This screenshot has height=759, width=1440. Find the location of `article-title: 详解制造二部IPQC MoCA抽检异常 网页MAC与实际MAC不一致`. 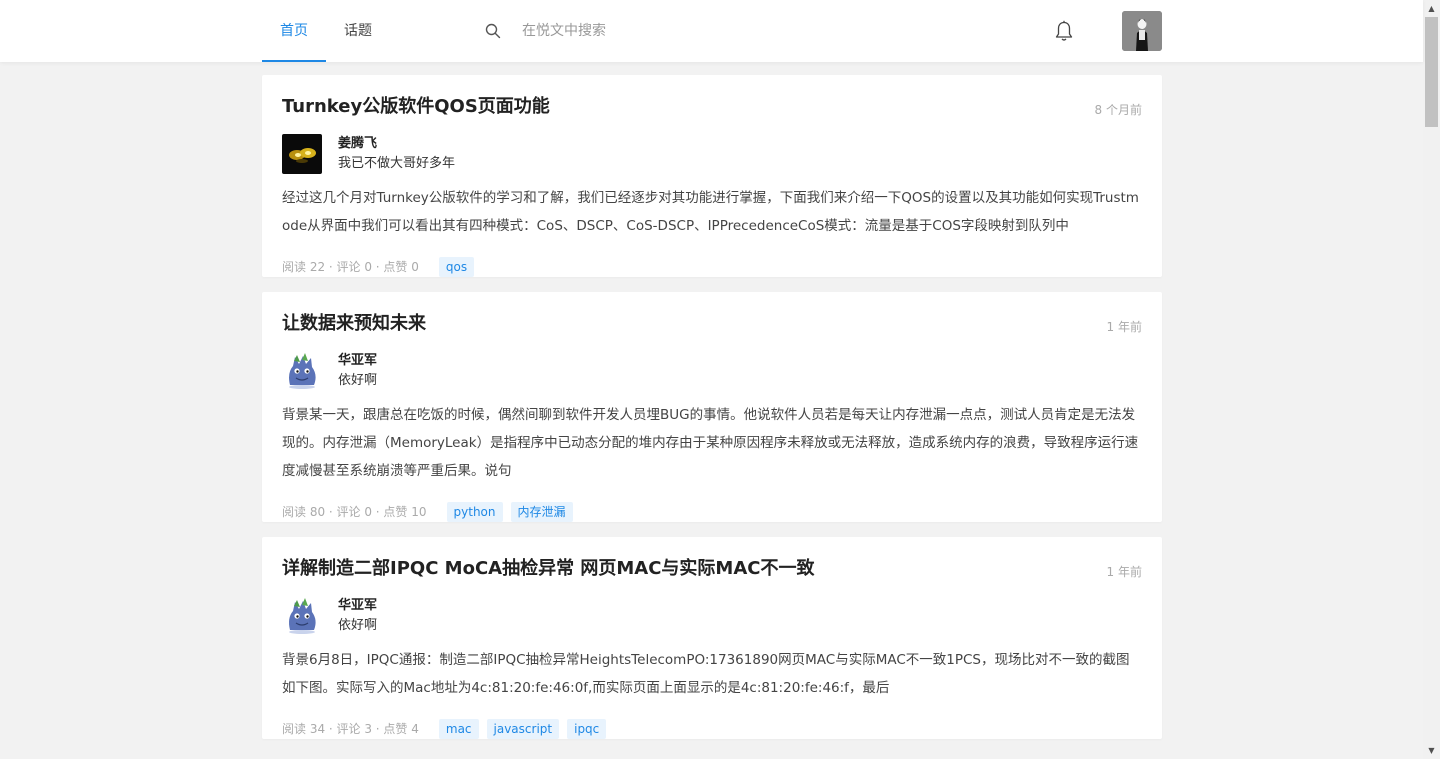

article-title: 详解制造二部IPQC MoCA抽检异常 网页MAC与实际MAC不一致 is located at coordinates (712, 569).